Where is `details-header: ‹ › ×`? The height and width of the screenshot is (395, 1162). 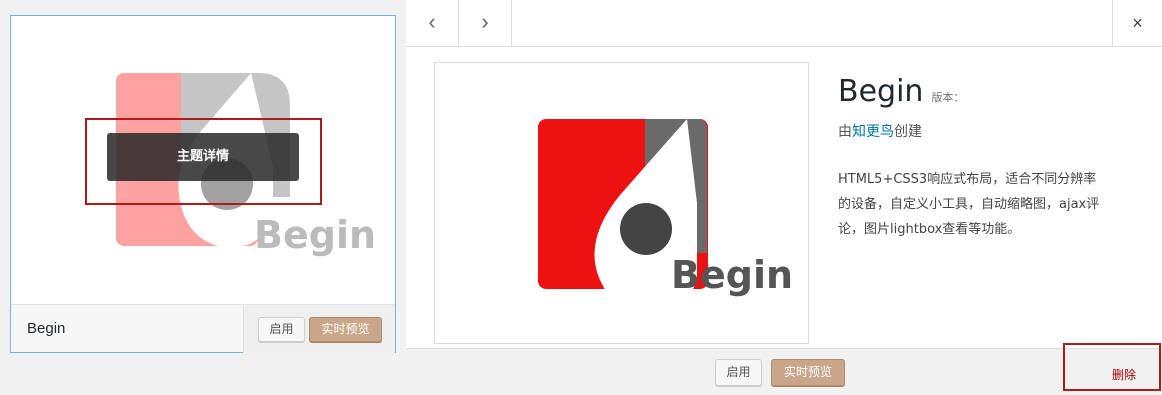
details-header: ‹ › × is located at coordinates (784, 23).